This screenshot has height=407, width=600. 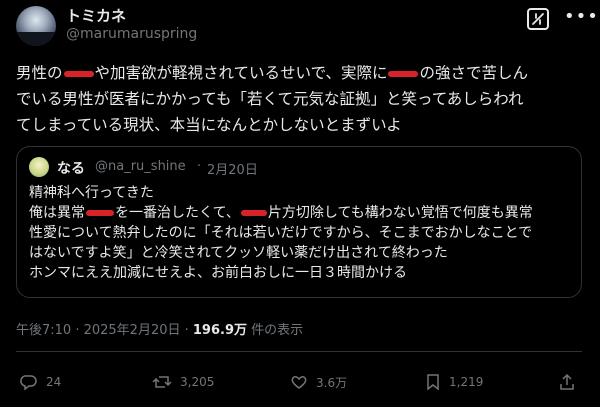 I want to click on post-text-line: でいる男性が医者にかかっても「若くて元気な証拠」と笑ってあしらわれ, so click(x=270, y=99).